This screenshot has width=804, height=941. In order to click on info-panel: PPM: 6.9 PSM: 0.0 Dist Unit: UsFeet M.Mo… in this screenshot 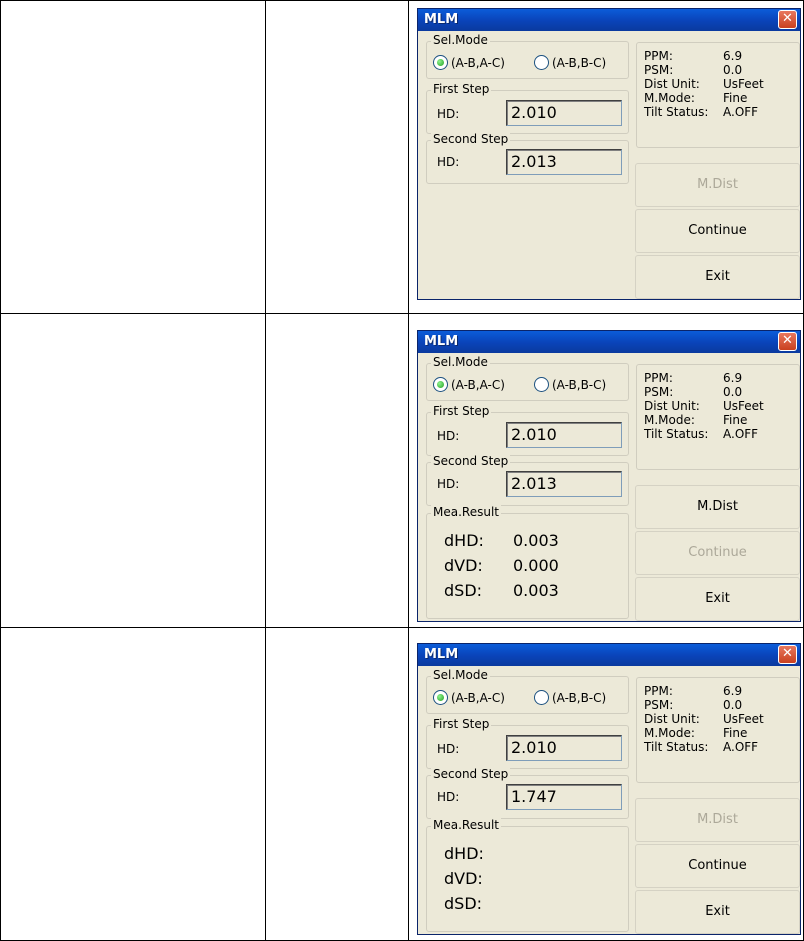, I will do `click(718, 730)`.